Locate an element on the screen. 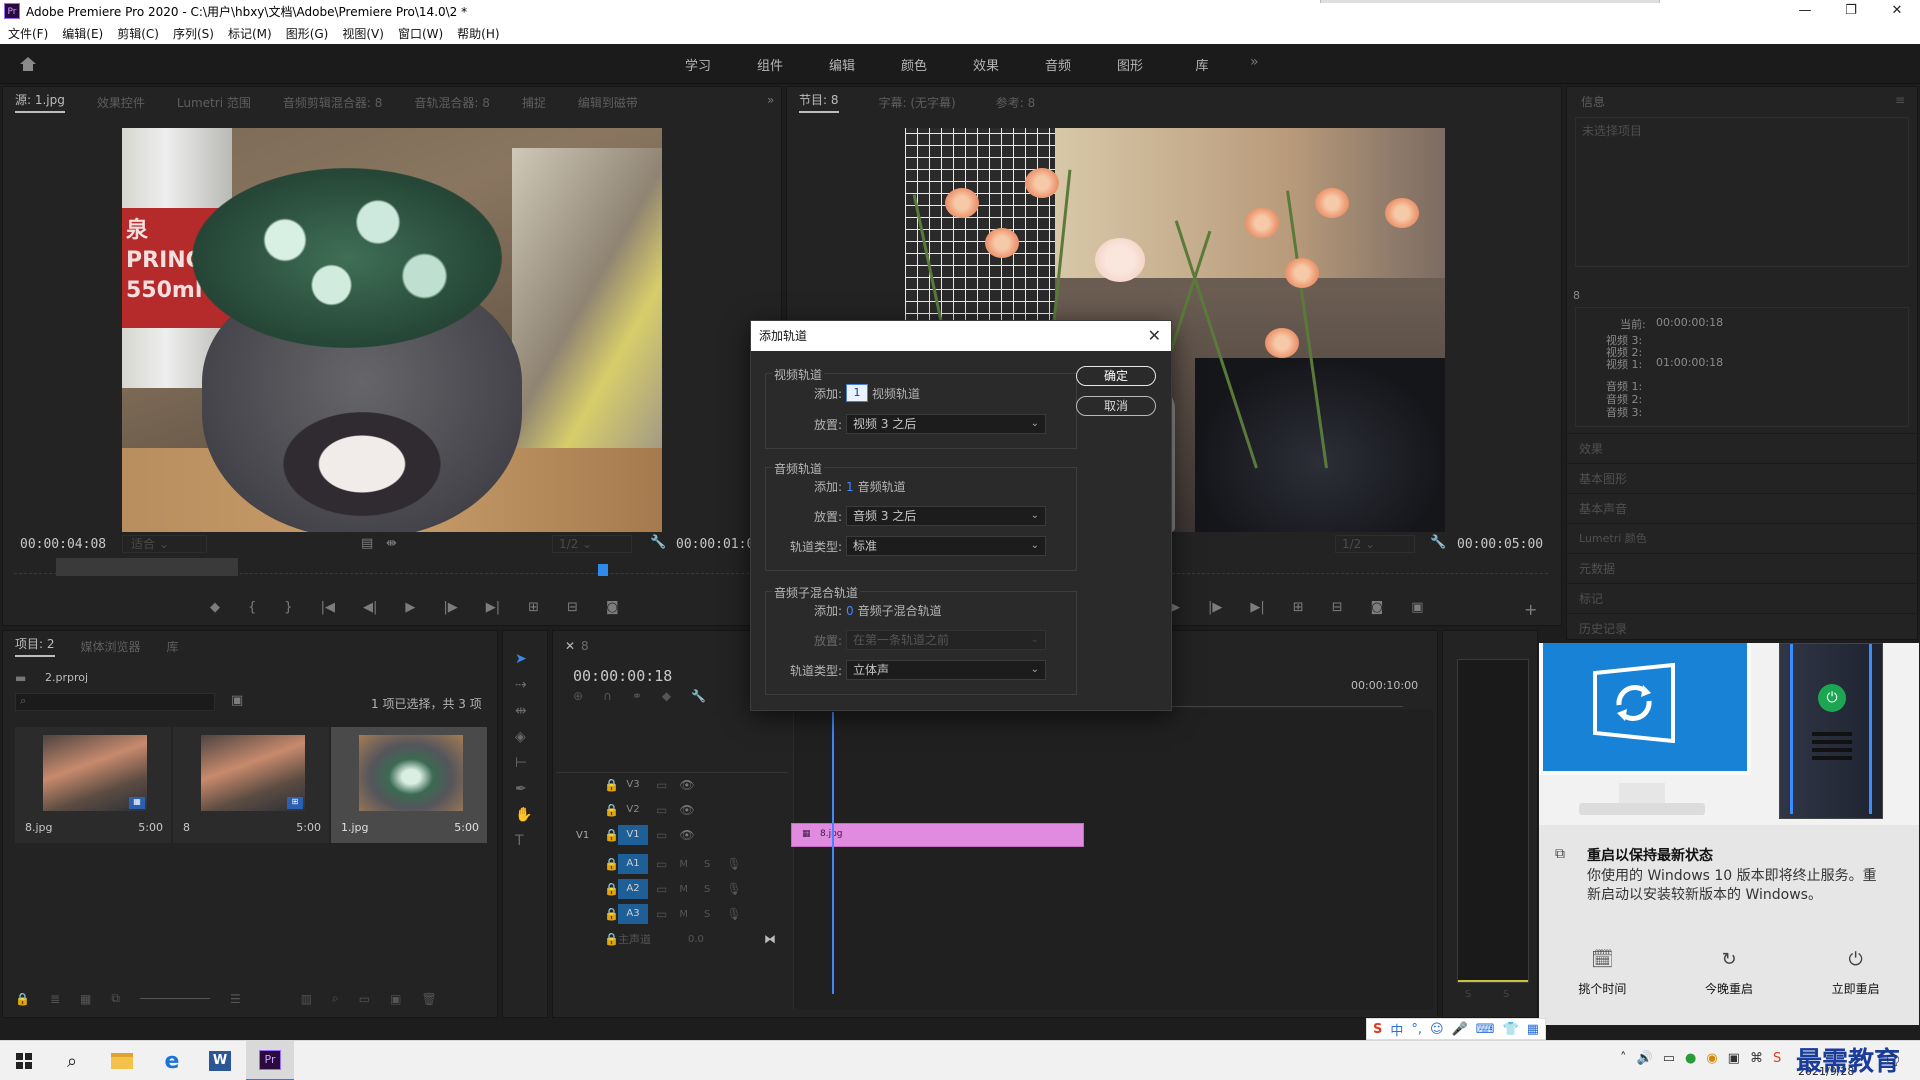 This screenshot has height=1080, width=1920. timeline-clip: ▦ 8.jpg is located at coordinates (937, 835).